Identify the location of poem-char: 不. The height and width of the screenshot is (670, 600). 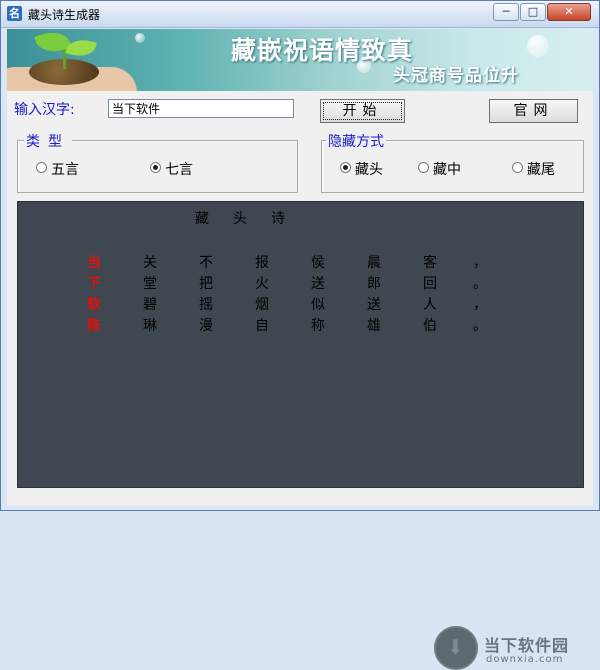
(206, 263).